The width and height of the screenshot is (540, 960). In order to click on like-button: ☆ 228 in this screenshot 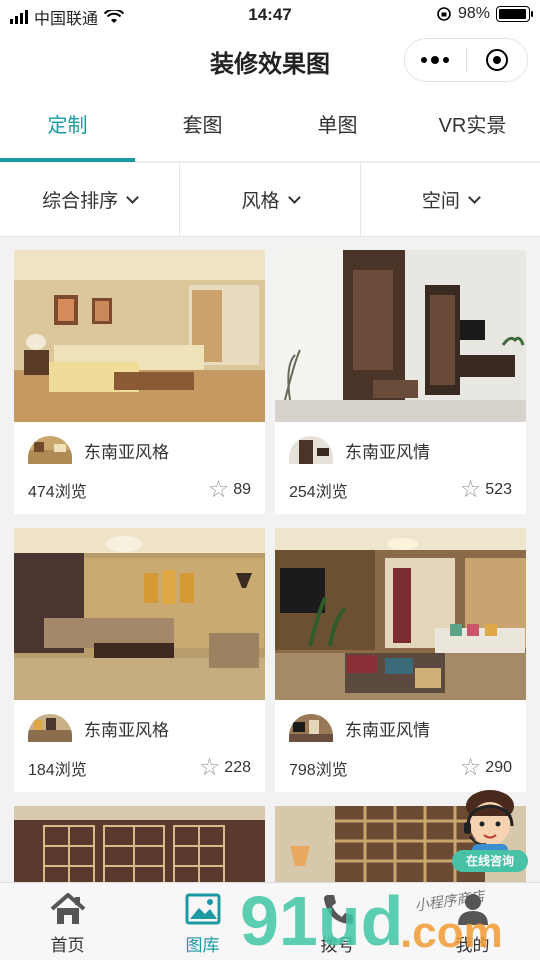, I will do `click(225, 768)`.